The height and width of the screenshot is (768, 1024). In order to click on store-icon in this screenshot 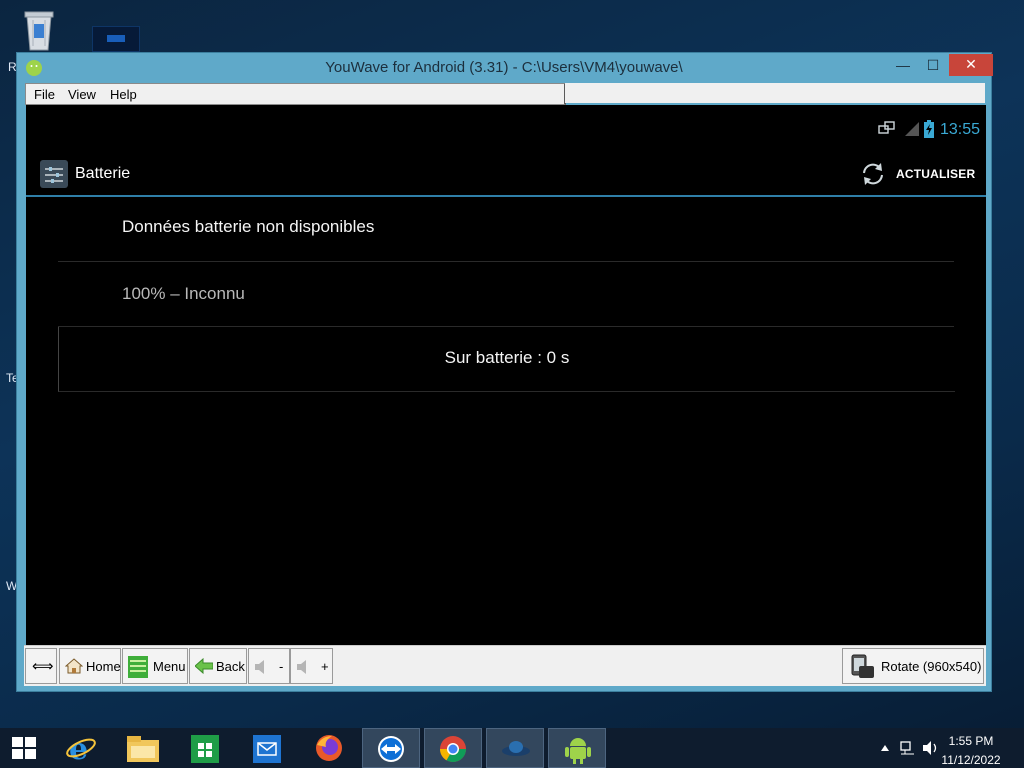, I will do `click(205, 749)`.